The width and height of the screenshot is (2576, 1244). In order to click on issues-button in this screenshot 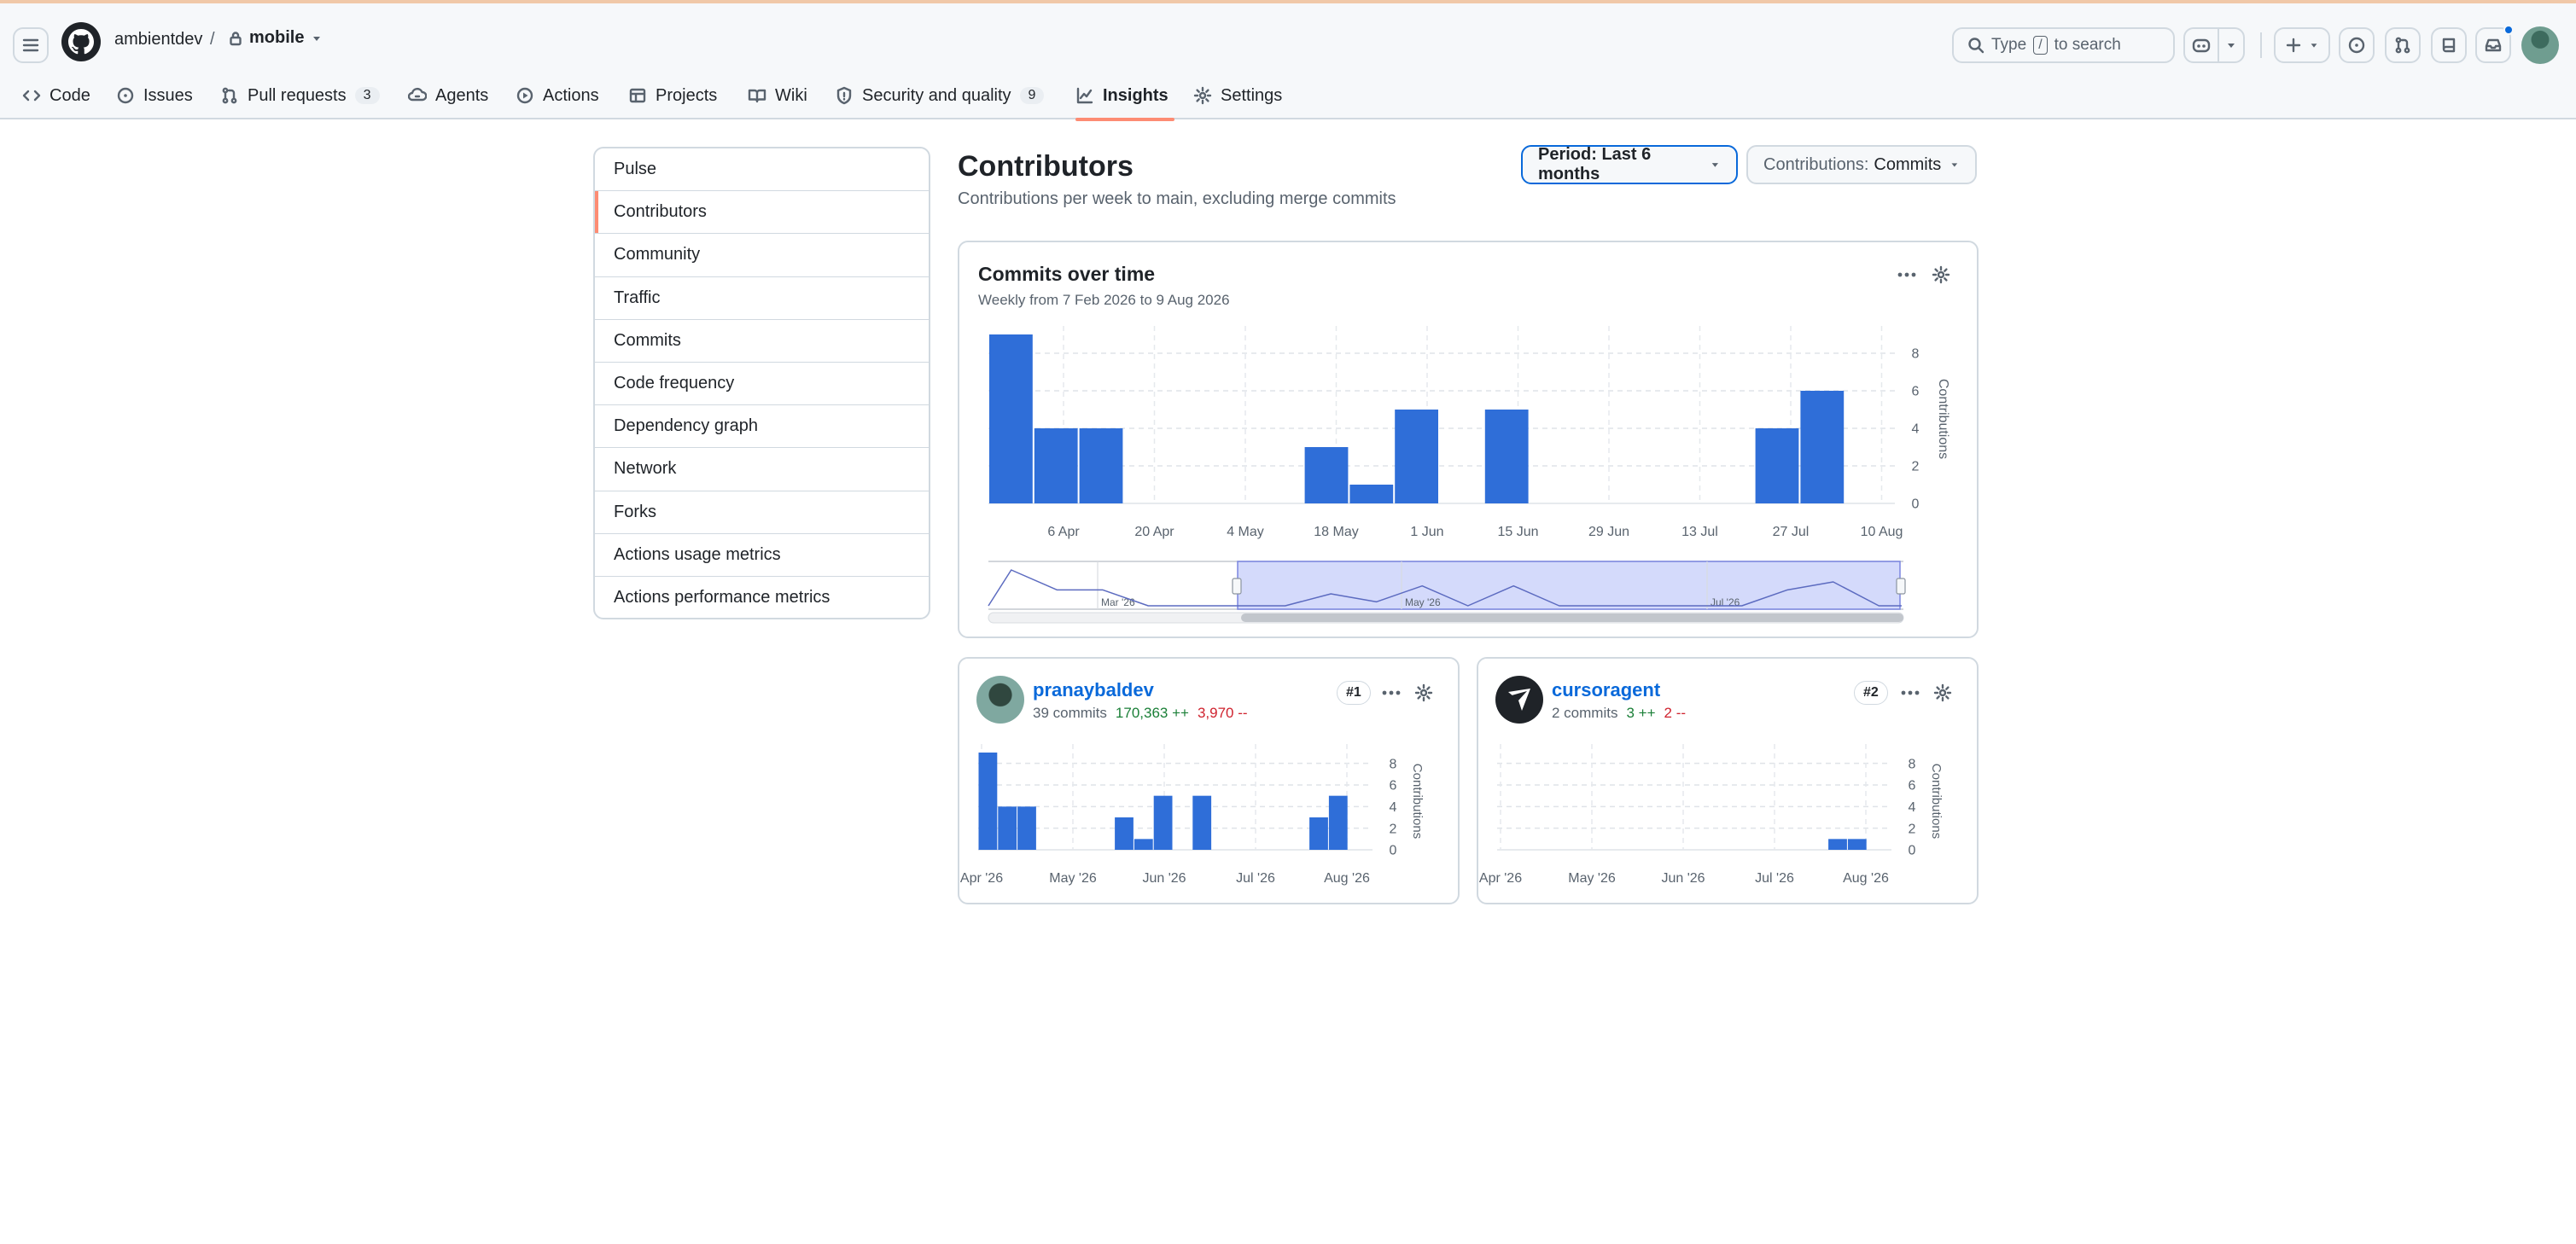, I will do `click(2357, 45)`.